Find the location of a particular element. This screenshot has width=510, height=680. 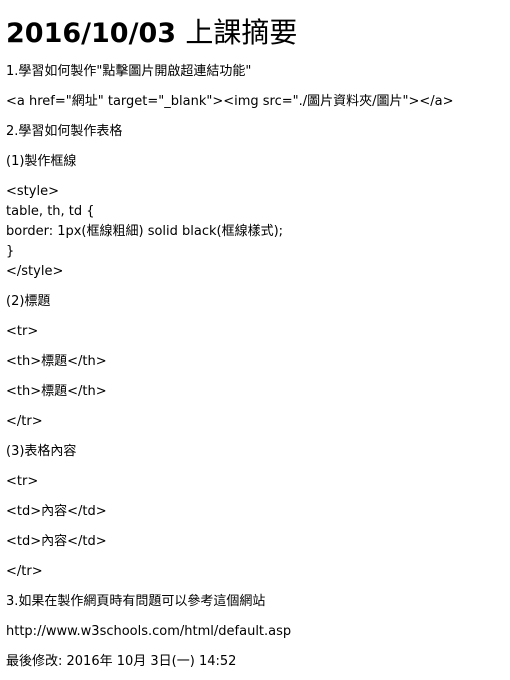

item-3-heading: 3.如果在製作網頁時有問題可以參考這個網站 is located at coordinates (136, 601).